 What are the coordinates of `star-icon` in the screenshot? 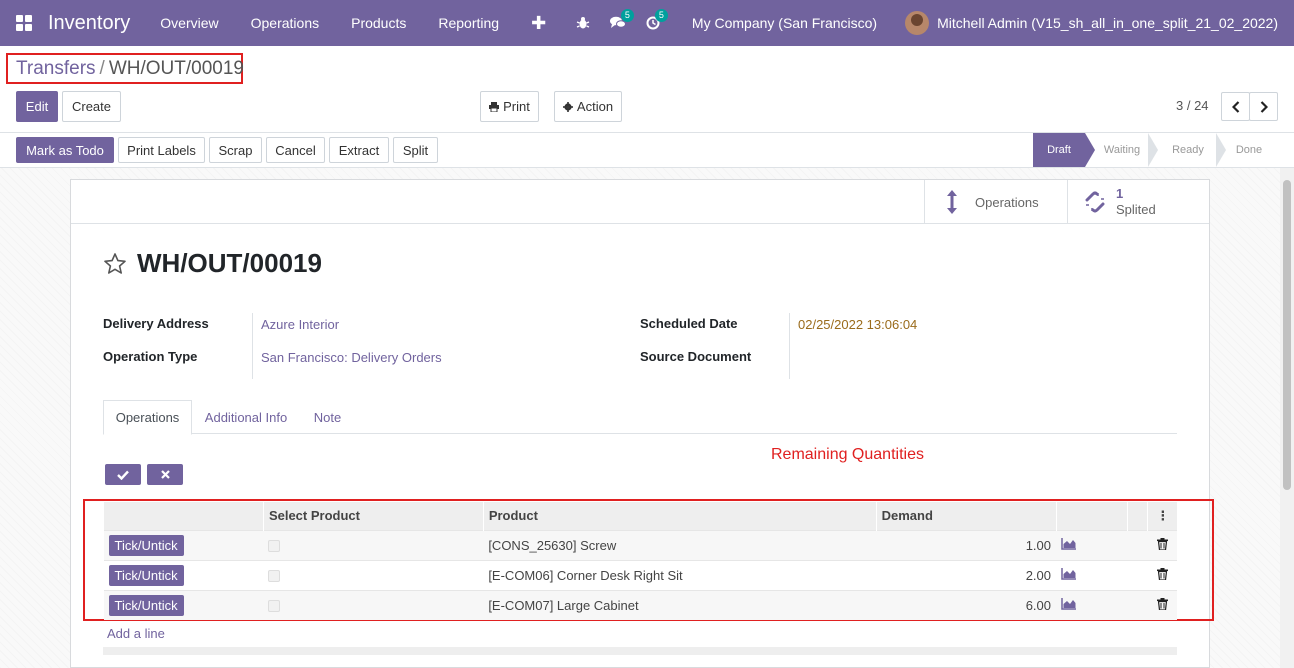 It's located at (115, 264).